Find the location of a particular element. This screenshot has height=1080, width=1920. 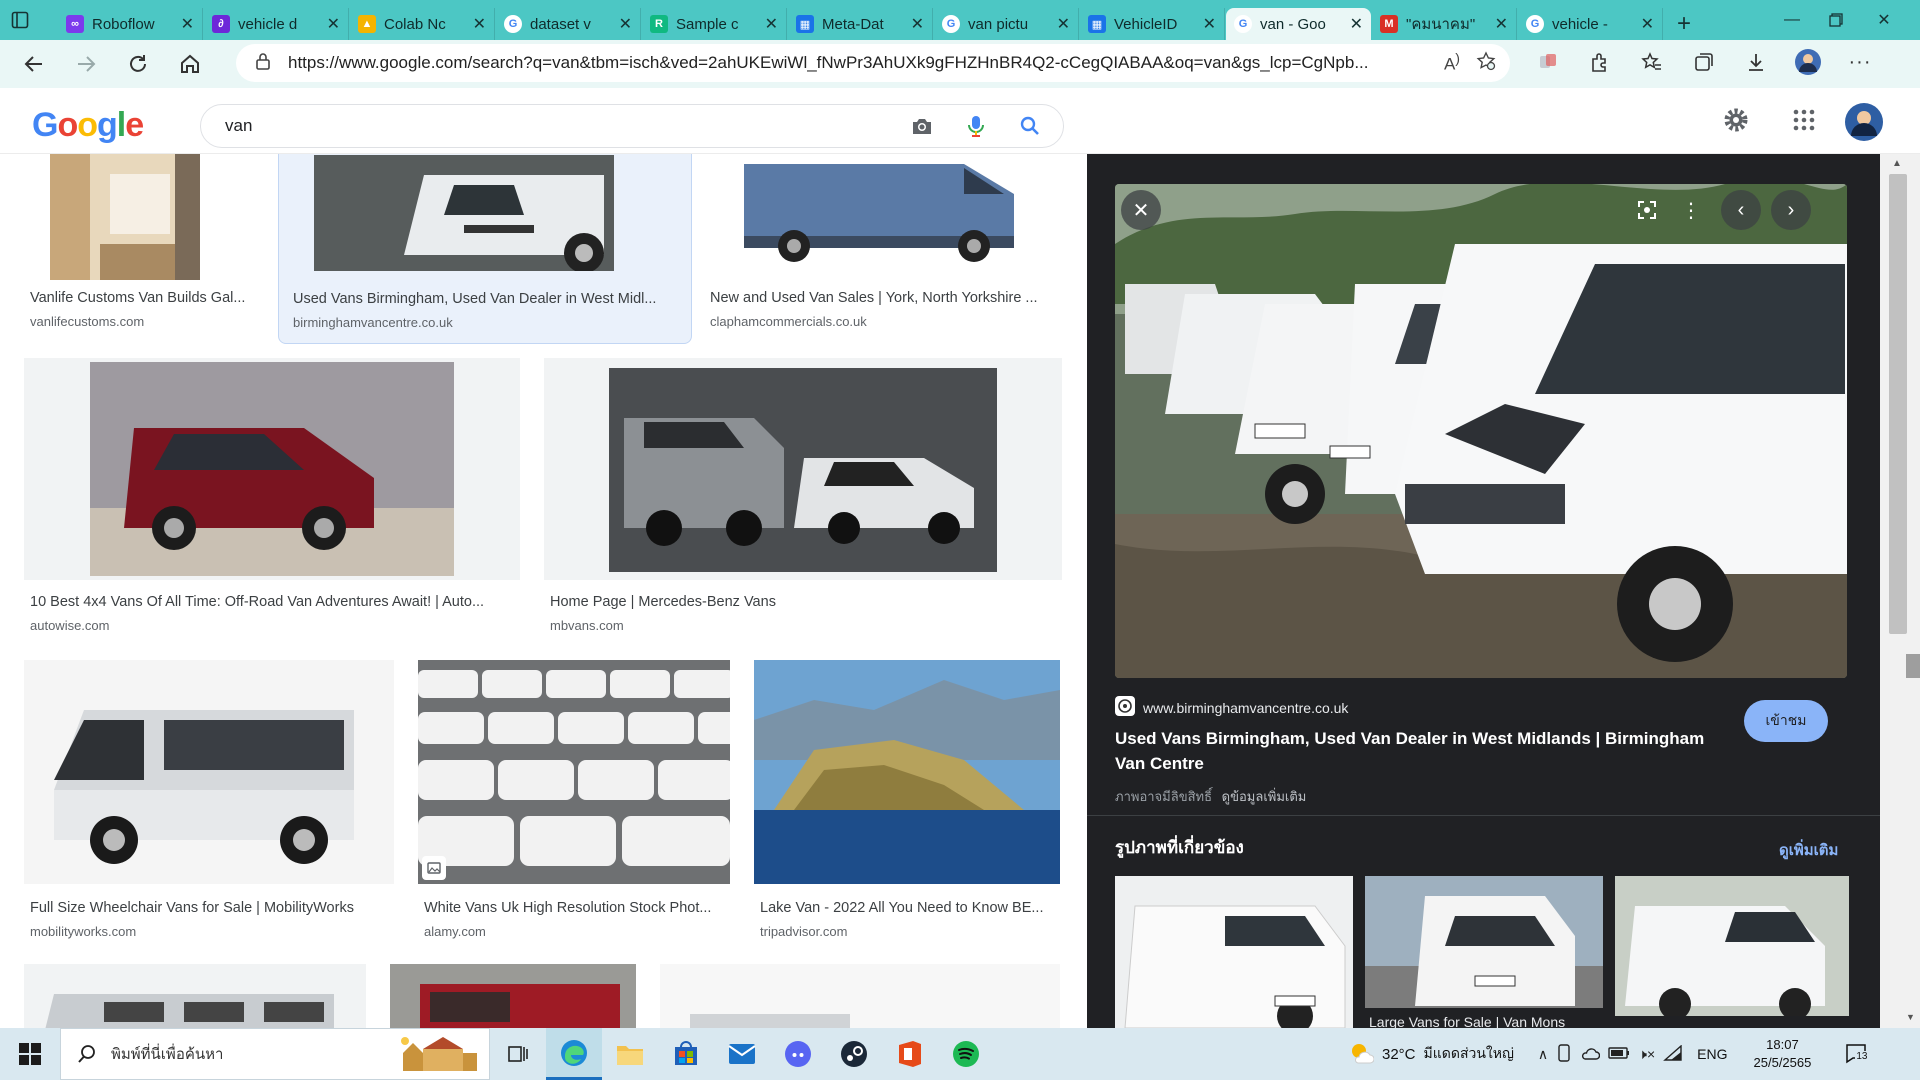

scrollbar-thumb is located at coordinates (1898, 404).